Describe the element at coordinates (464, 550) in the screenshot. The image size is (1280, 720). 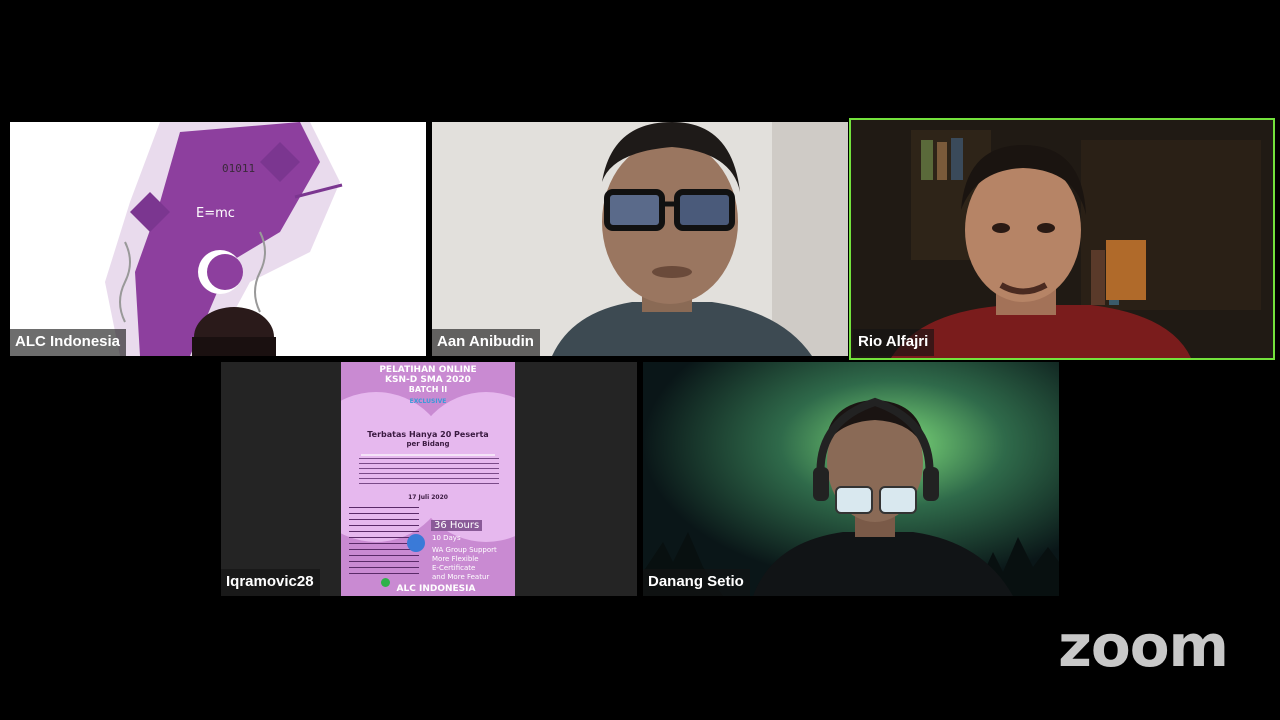
I see `poster-wa: WA Group Support` at that location.